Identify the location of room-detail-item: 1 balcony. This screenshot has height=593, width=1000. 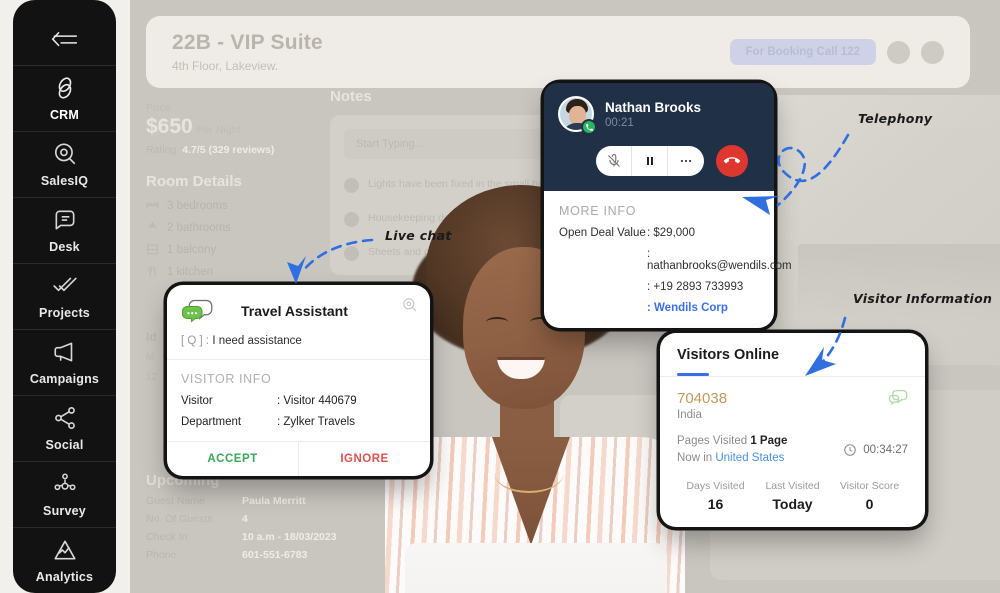
(233, 249).